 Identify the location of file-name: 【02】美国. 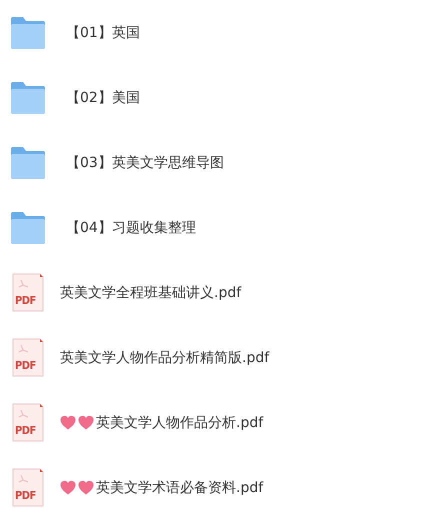
(103, 97).